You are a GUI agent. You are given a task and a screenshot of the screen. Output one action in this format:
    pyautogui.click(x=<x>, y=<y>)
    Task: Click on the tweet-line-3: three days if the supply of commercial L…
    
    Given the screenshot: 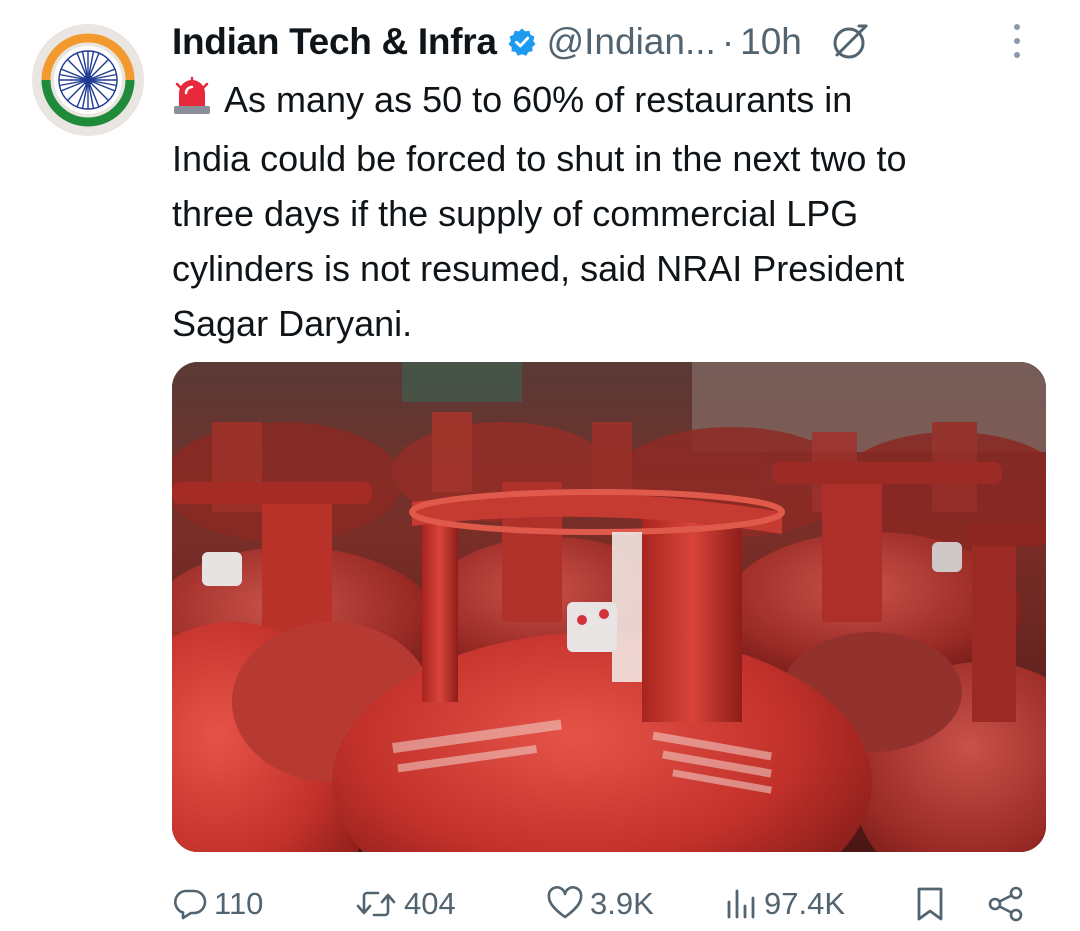 What is the action you would take?
    pyautogui.click(x=515, y=213)
    